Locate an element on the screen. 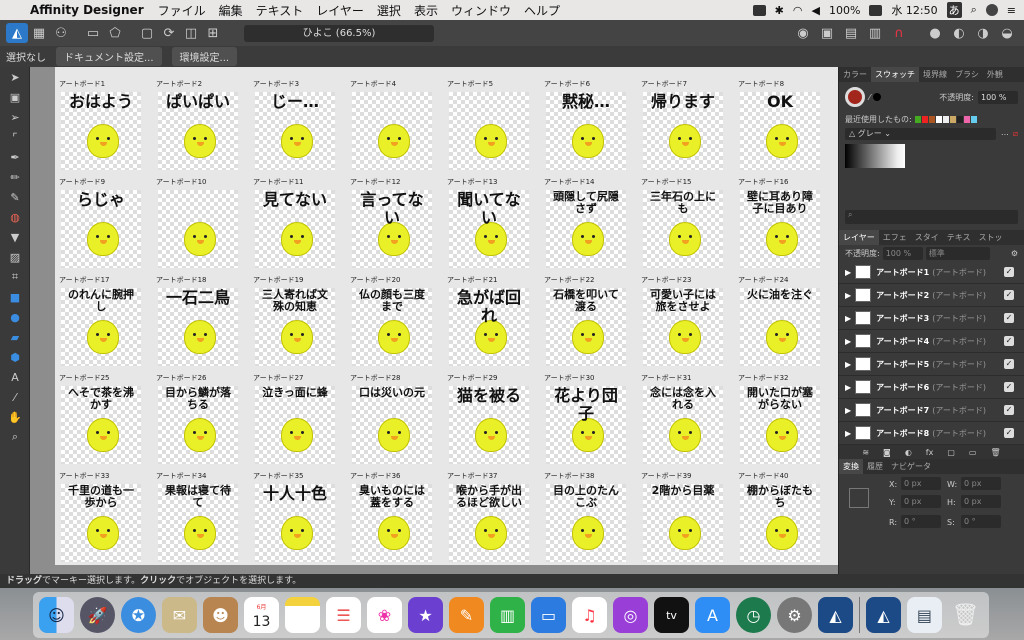 This screenshot has width=1024, height=640. podcasts-icon: ◎ is located at coordinates (630, 615).